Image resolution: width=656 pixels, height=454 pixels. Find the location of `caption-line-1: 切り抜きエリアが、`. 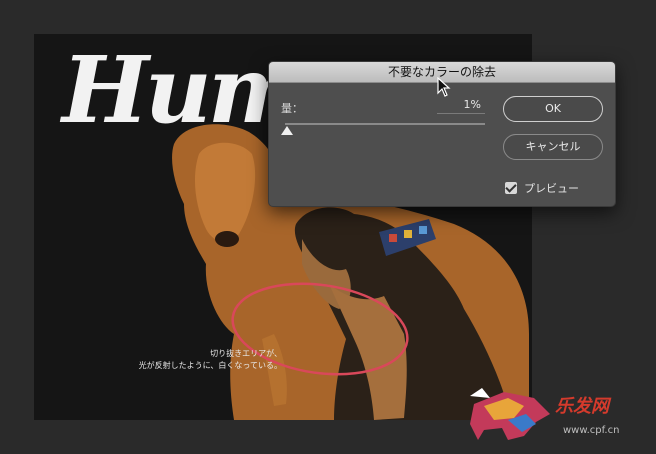

caption-line-1: 切り抜きエリアが、 is located at coordinates (246, 353).